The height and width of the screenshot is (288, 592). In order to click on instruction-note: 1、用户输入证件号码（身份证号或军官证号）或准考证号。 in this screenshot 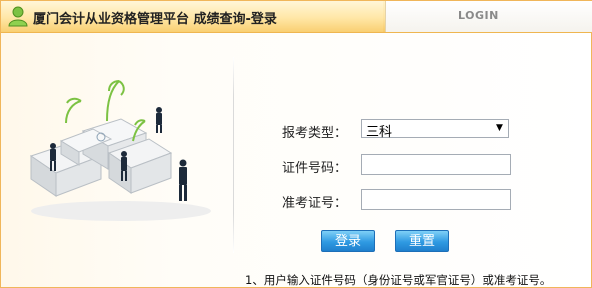, I will do `click(398, 280)`.